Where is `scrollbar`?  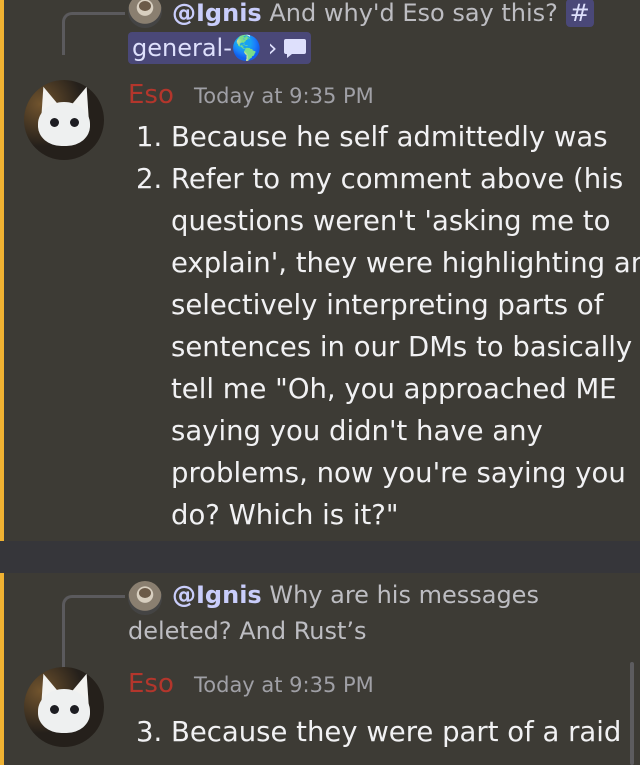 scrollbar is located at coordinates (632, 713).